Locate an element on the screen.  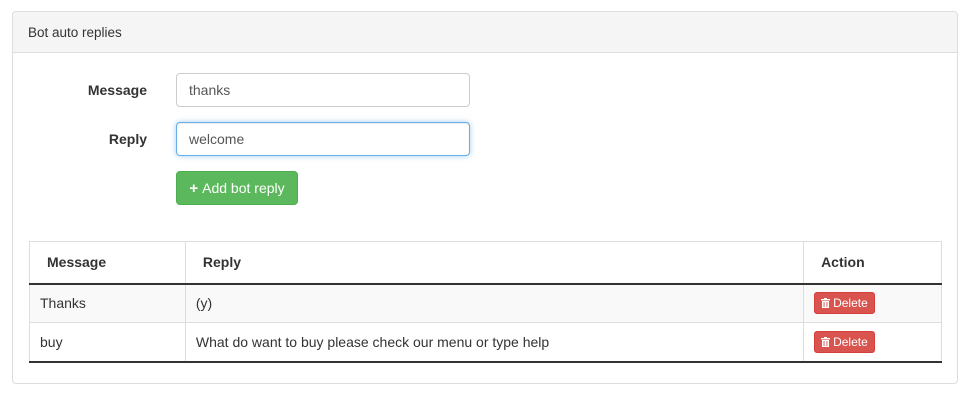
header-message: Message is located at coordinates (107, 263).